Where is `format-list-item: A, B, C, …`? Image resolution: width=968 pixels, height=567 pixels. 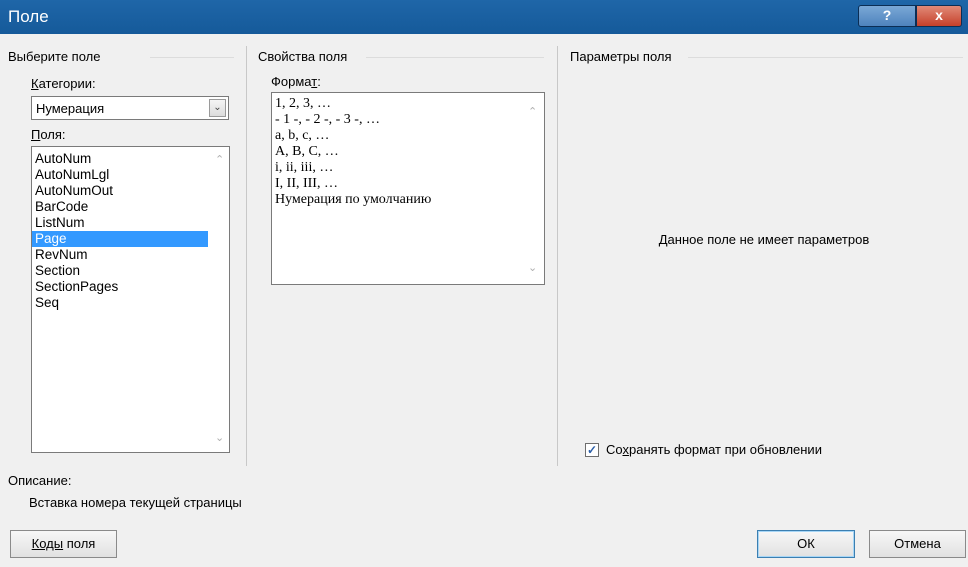 format-list-item: A, B, C, … is located at coordinates (408, 152).